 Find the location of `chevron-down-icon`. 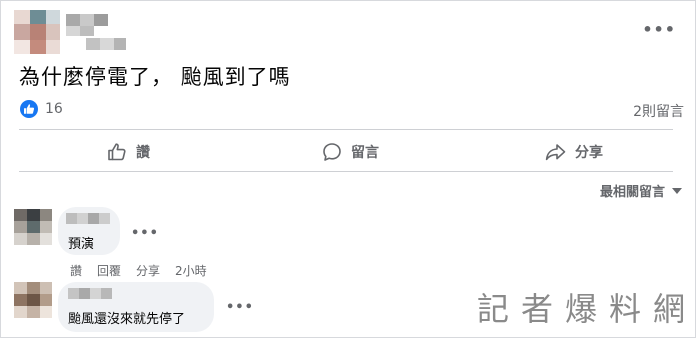

chevron-down-icon is located at coordinates (677, 190).